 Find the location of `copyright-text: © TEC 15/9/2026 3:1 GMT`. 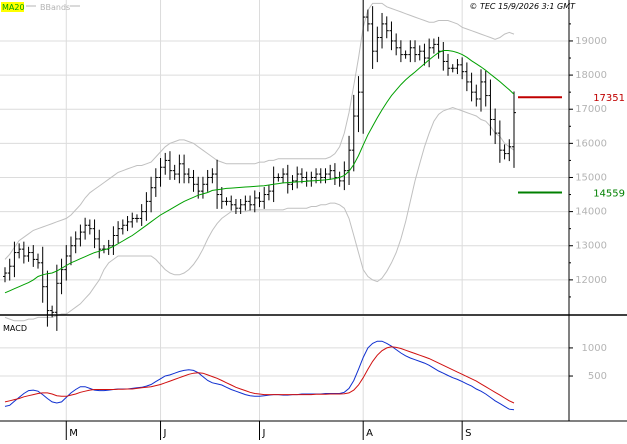

copyright-text: © TEC 15/9/2026 3:1 GMT is located at coordinates (522, 6).